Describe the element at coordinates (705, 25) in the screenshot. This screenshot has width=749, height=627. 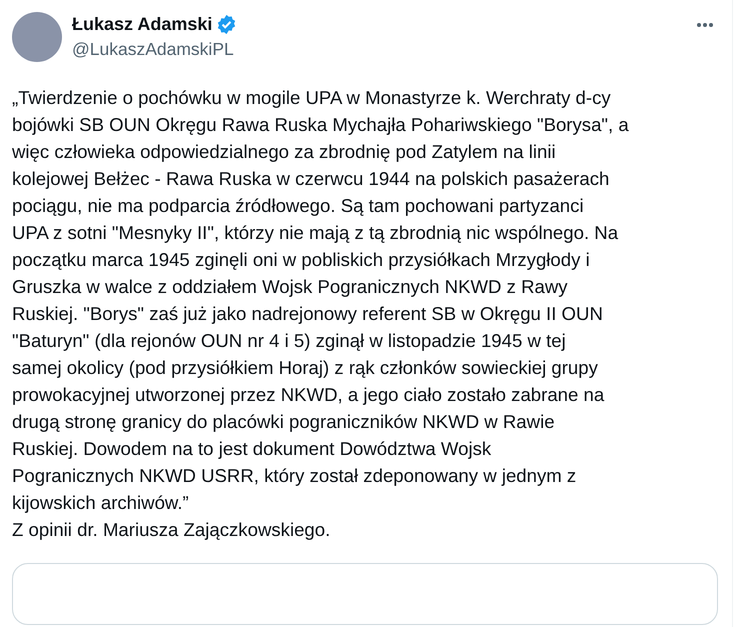
I see `more-icon` at that location.